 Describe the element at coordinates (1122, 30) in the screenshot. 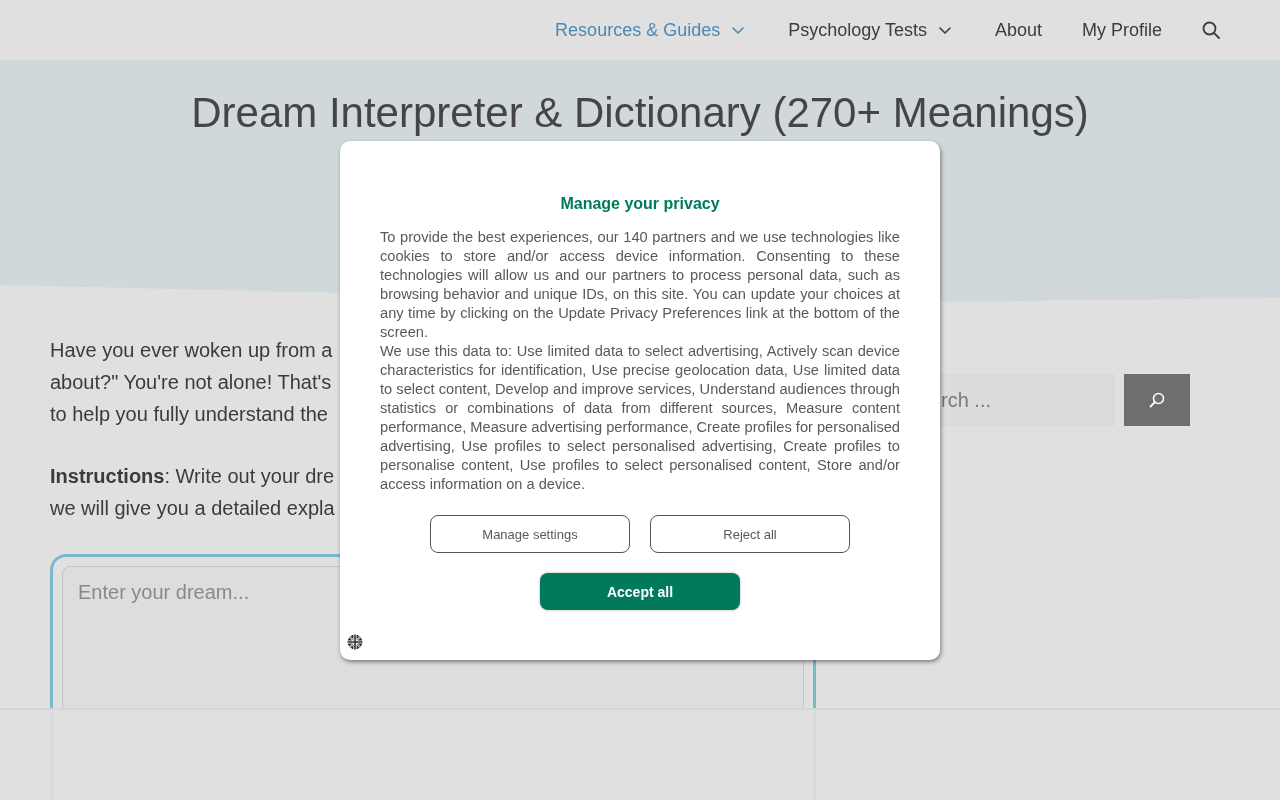

I see `nav-link: My Profile` at that location.